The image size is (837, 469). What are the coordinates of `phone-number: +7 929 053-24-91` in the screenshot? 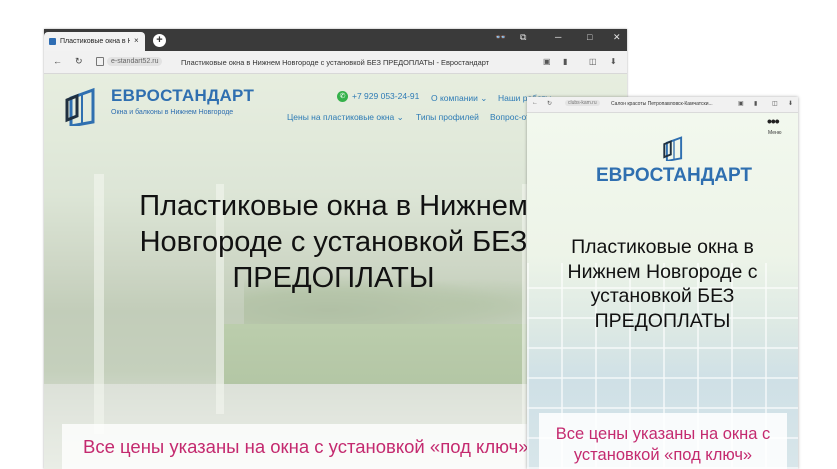 It's located at (385, 96).